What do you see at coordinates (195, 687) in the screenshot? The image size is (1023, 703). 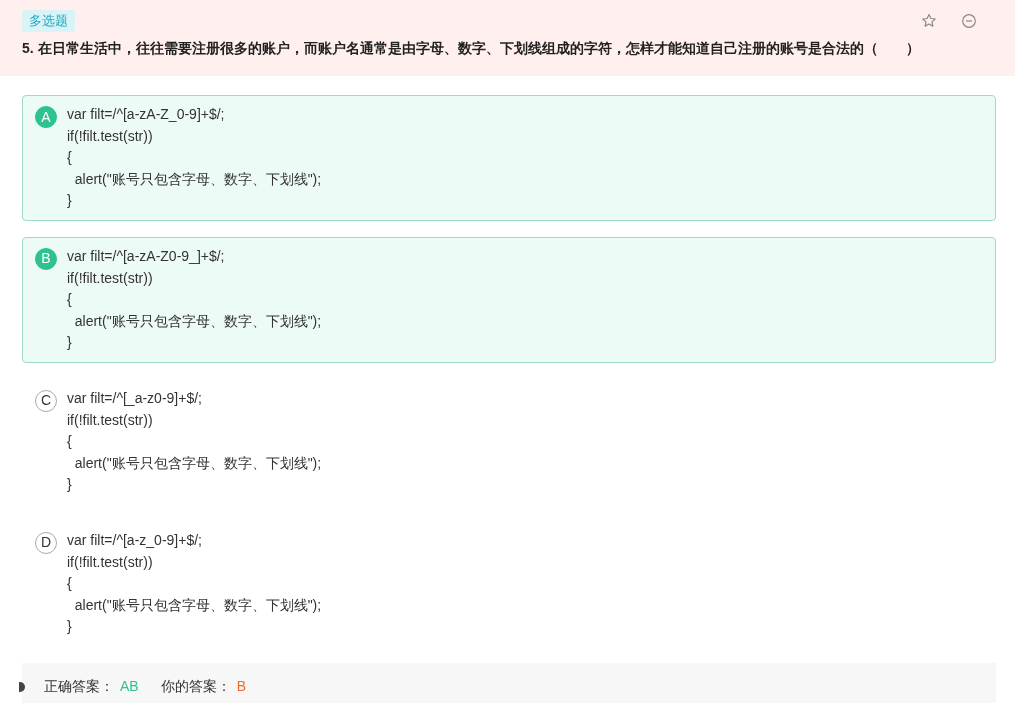 I see `your-answer-label: 你的答案：` at bounding box center [195, 687].